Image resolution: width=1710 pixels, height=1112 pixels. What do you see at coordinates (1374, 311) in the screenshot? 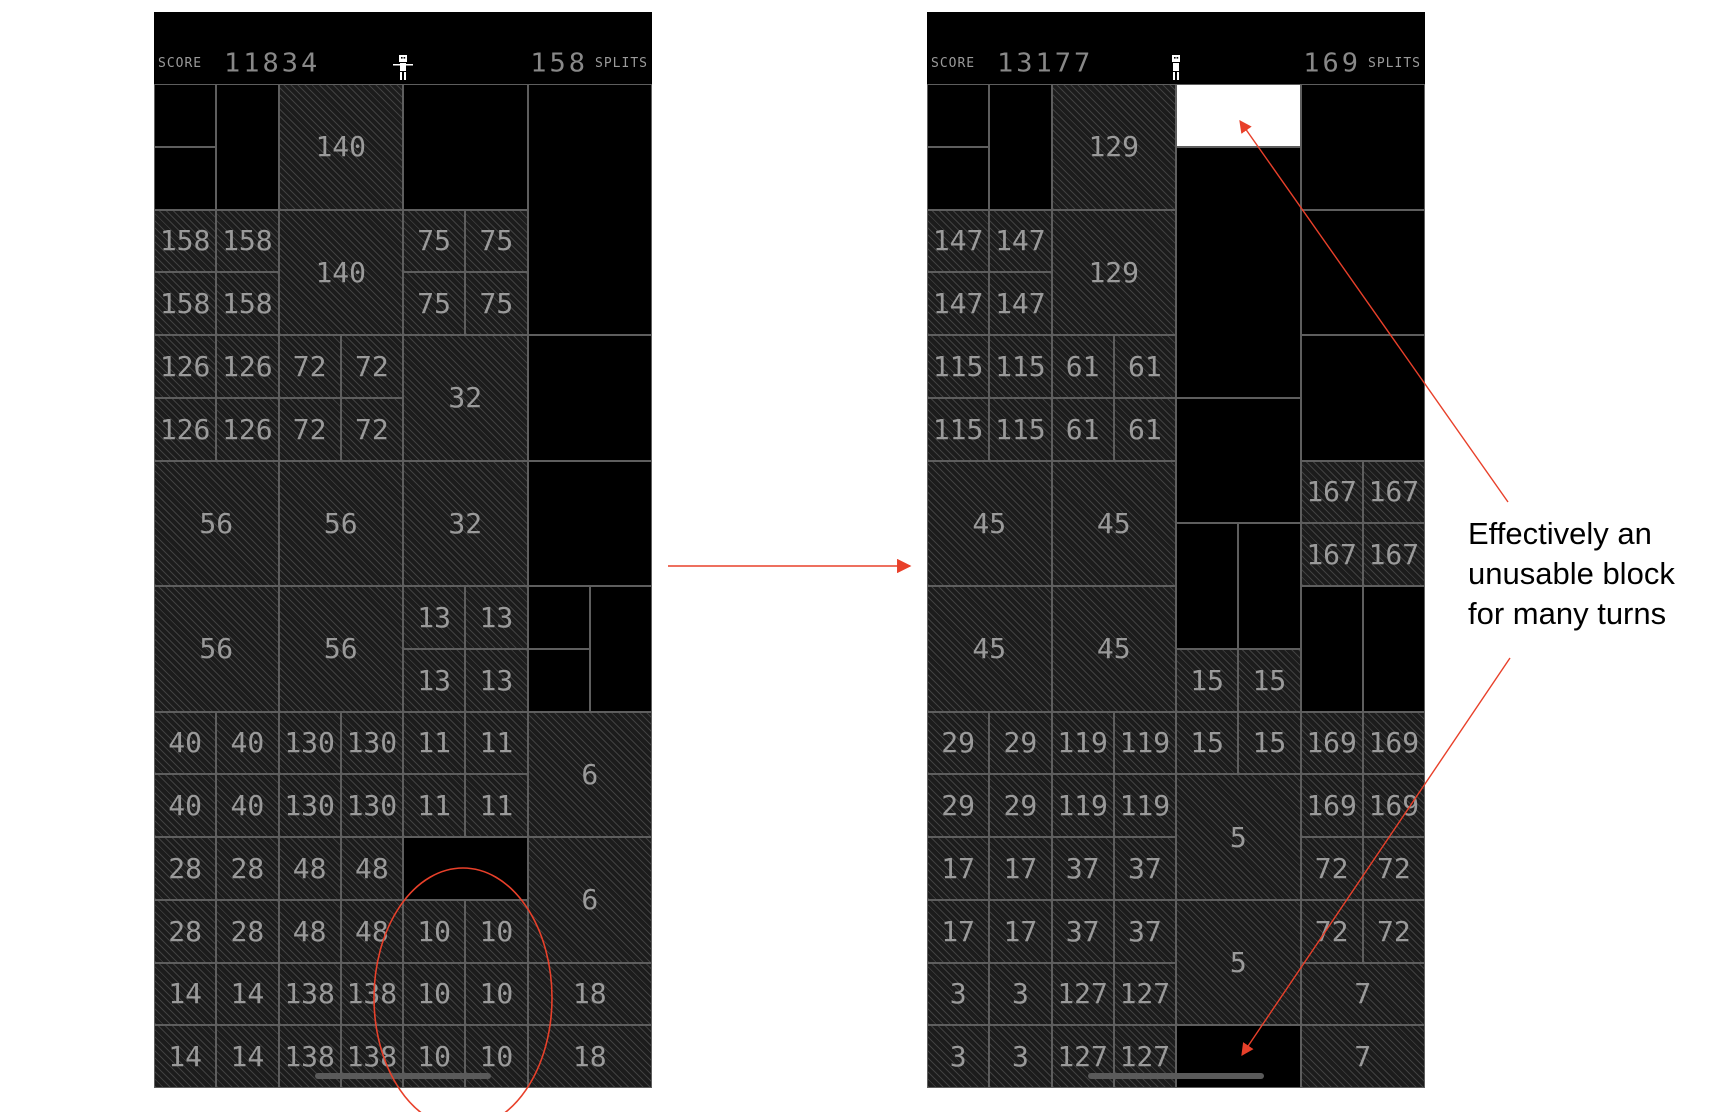
I see `callout-arrow-top` at bounding box center [1374, 311].